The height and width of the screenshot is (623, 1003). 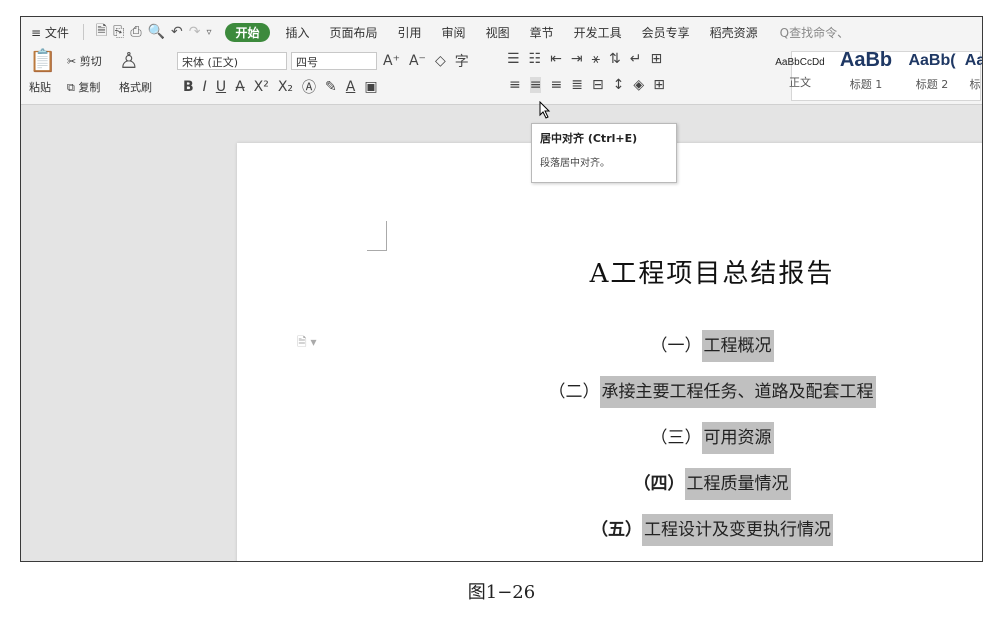 What do you see at coordinates (535, 59) in the screenshot?
I see `numbered-list-icon: ☷` at bounding box center [535, 59].